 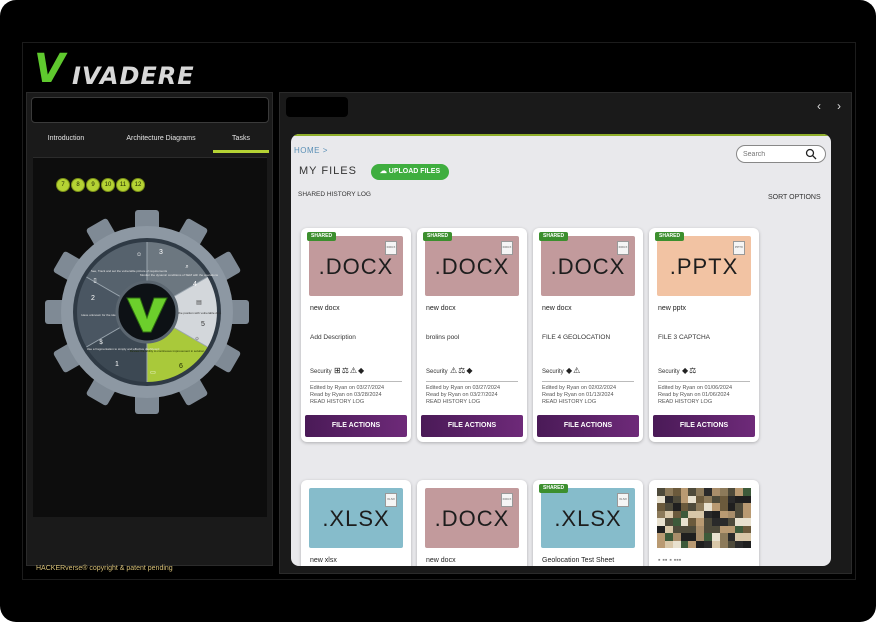 I want to click on task-chip: 9, so click(x=93, y=185).